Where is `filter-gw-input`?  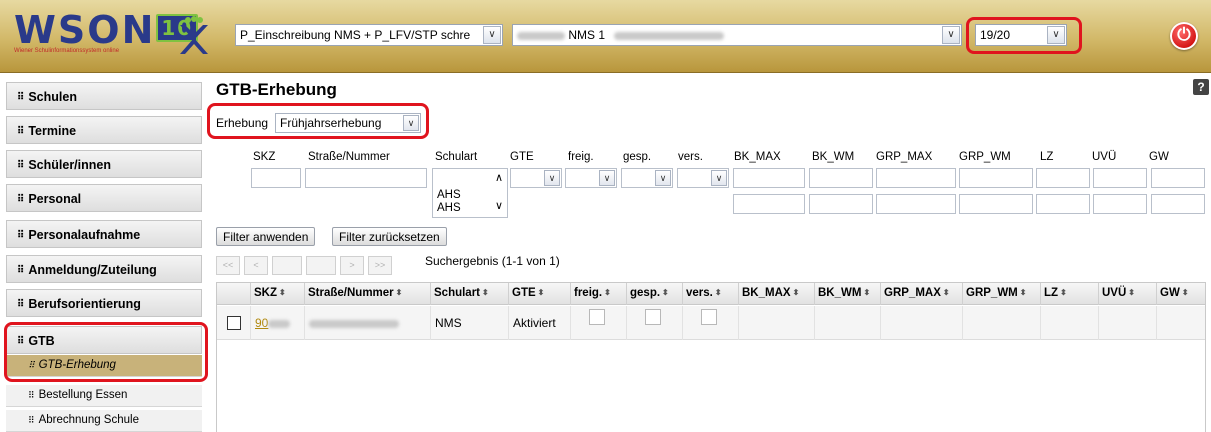
filter-gw-input is located at coordinates (1178, 178).